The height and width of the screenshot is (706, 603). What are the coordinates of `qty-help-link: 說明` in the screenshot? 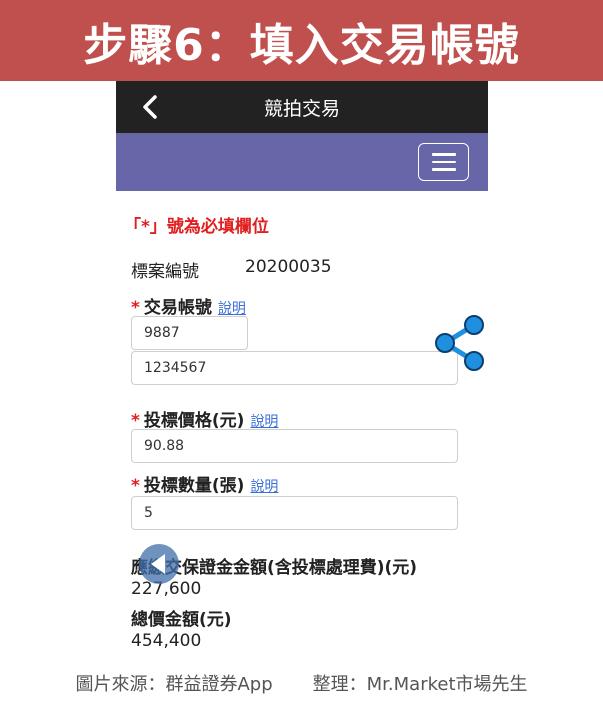 It's located at (264, 487).